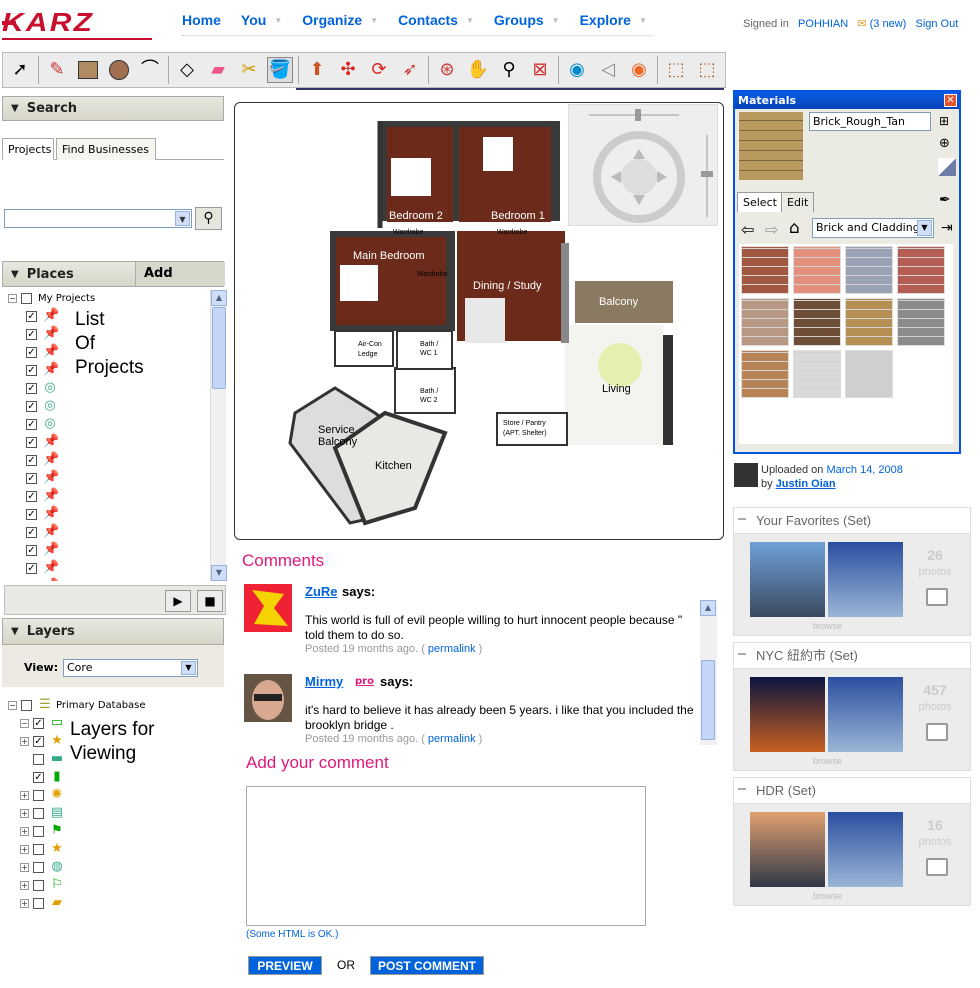 This screenshot has height=988, width=980. I want to click on orbit-icon: ⊛, so click(447, 70).